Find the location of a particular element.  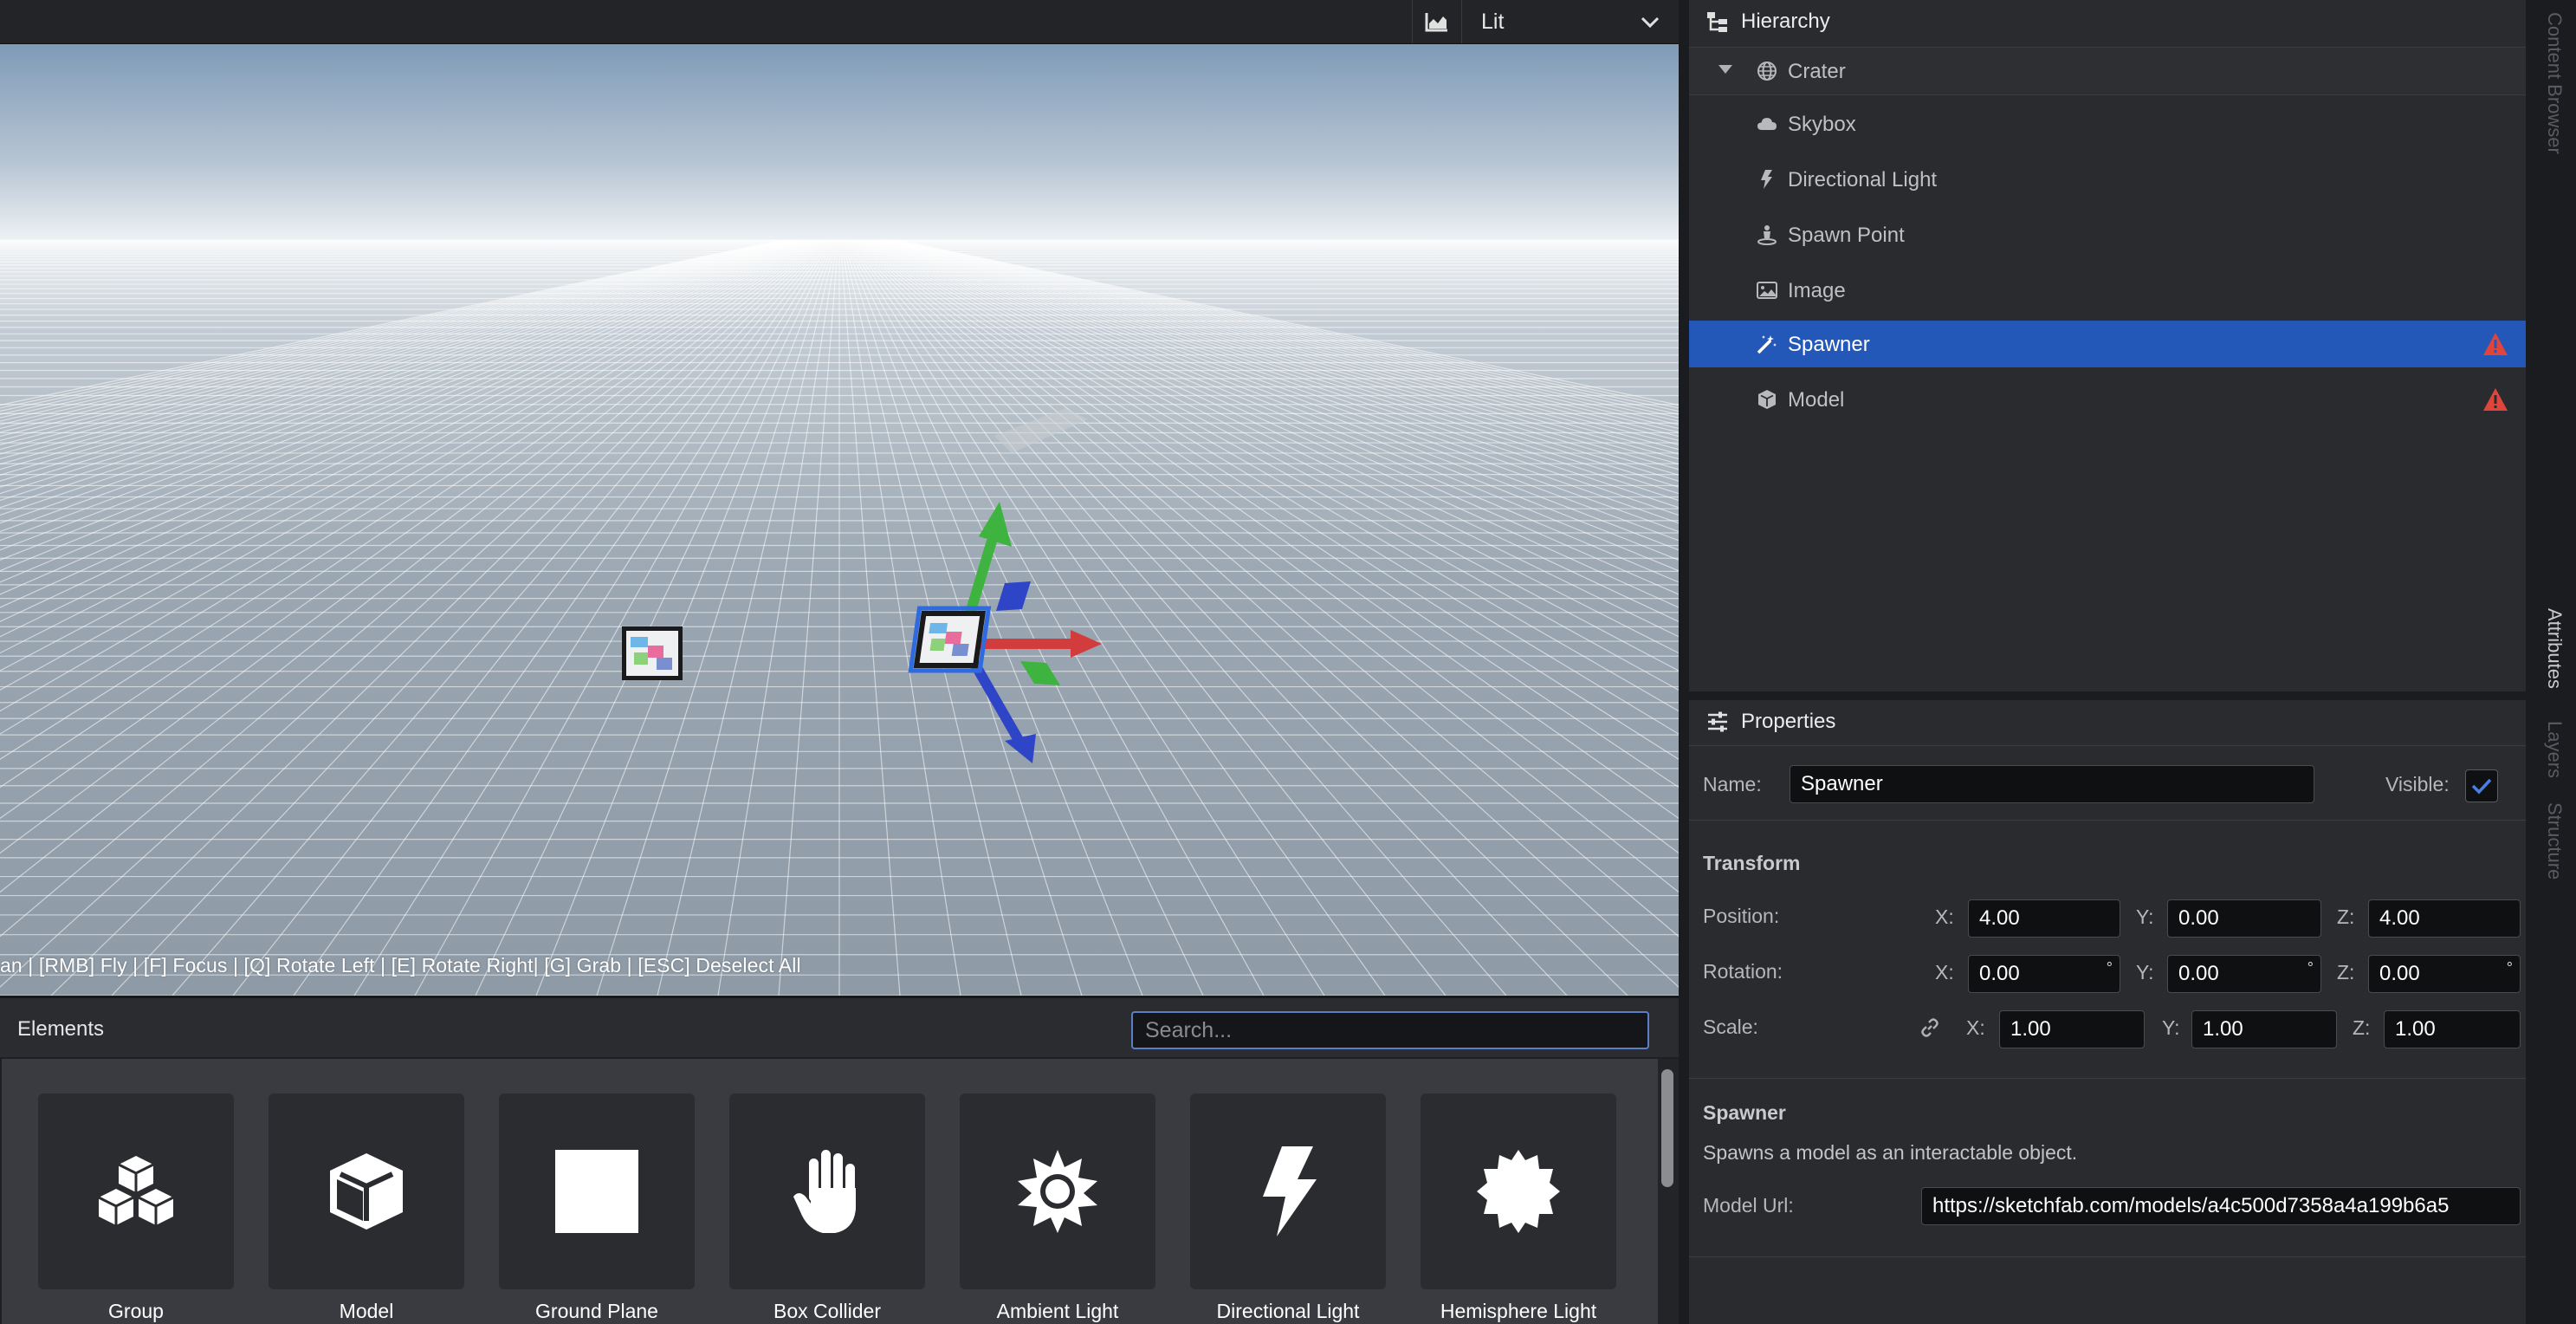

hierarchy-header: Hierarchy is located at coordinates (2107, 21).